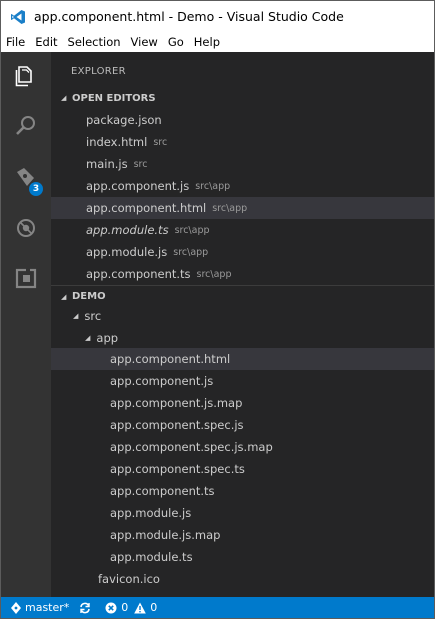  Describe the element at coordinates (242, 491) in the screenshot. I see `tree-file: app.component.ts` at that location.